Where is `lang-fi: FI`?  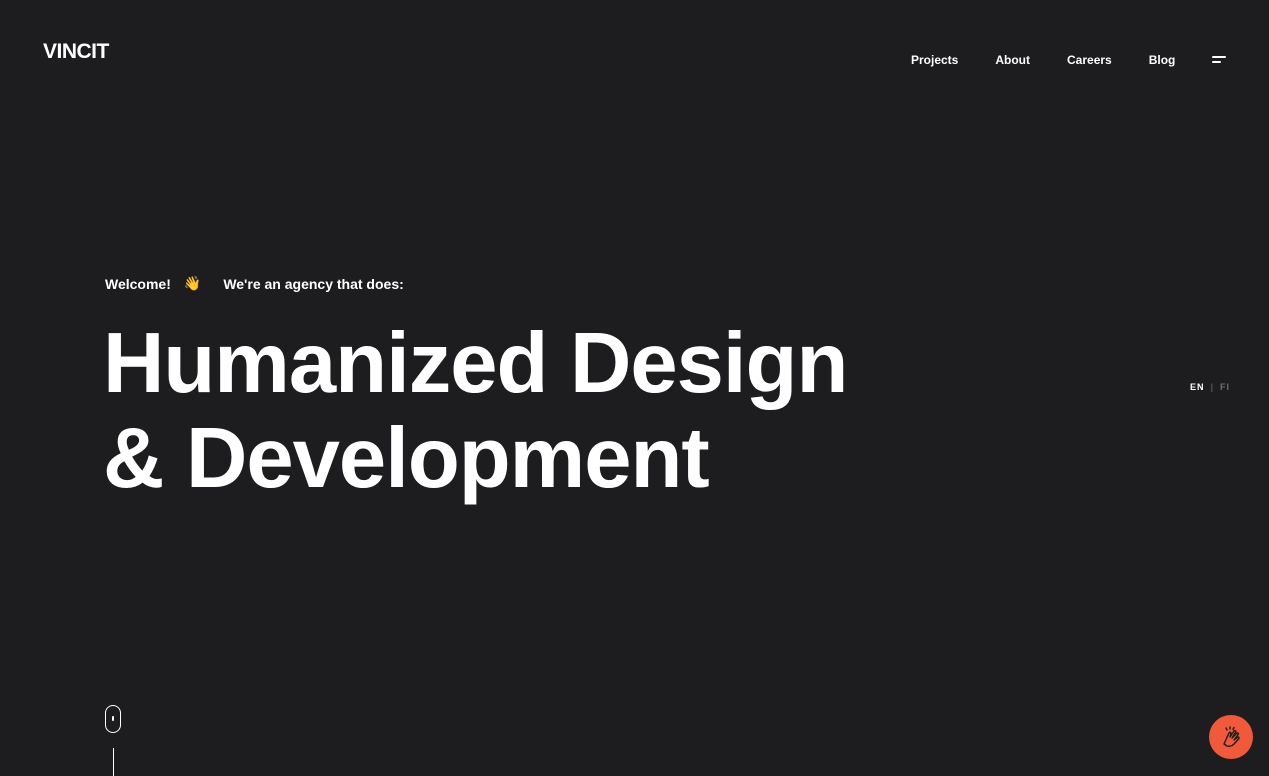
lang-fi: FI is located at coordinates (1225, 387).